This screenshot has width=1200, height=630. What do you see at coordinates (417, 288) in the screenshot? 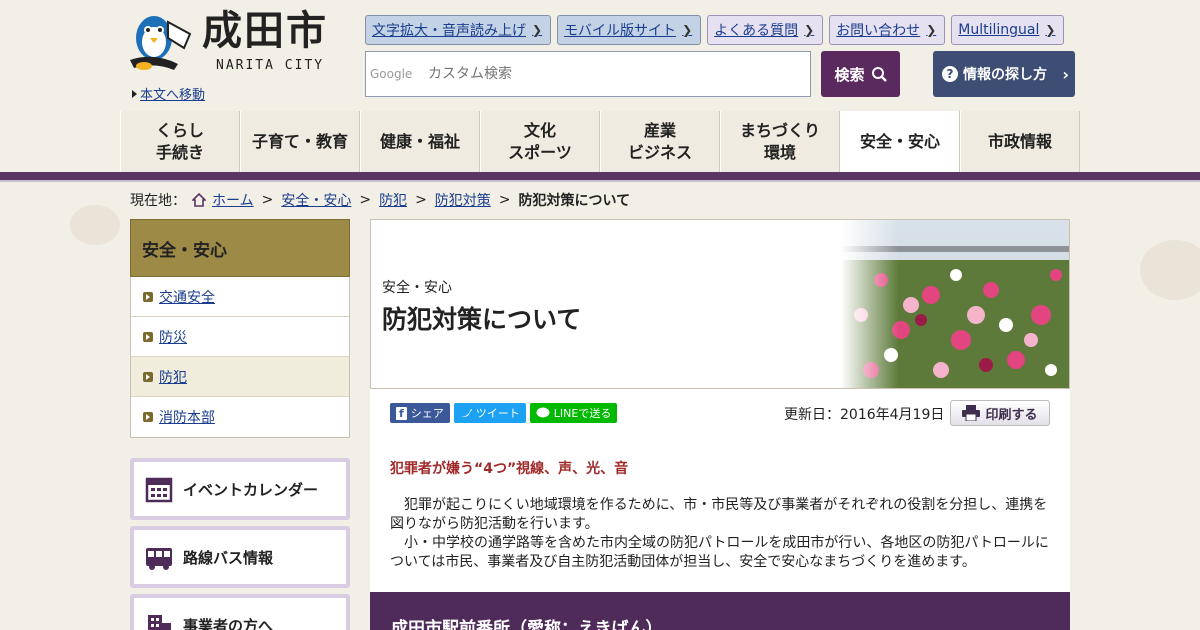
I see `category-label: 安全・安心` at bounding box center [417, 288].